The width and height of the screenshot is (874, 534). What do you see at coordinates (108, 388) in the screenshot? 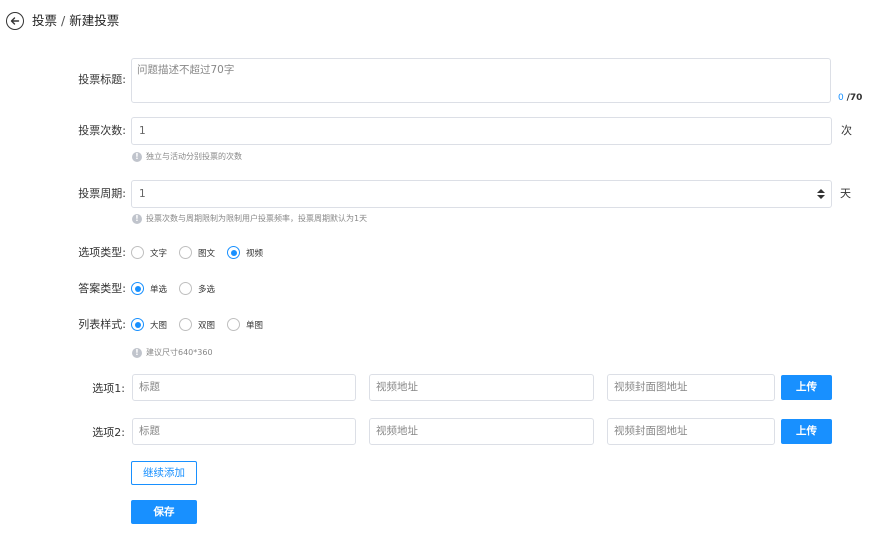
I see `option-1-label: 选项1:` at bounding box center [108, 388].